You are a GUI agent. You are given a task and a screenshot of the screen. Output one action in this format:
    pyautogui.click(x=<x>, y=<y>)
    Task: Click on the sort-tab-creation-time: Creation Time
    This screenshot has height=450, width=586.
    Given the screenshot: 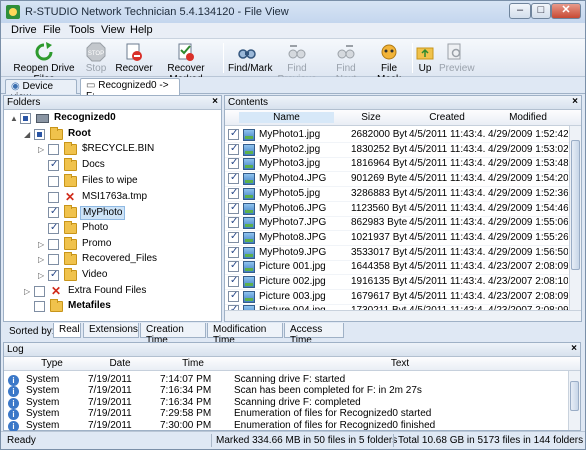 What is the action you would take?
    pyautogui.click(x=173, y=334)
    